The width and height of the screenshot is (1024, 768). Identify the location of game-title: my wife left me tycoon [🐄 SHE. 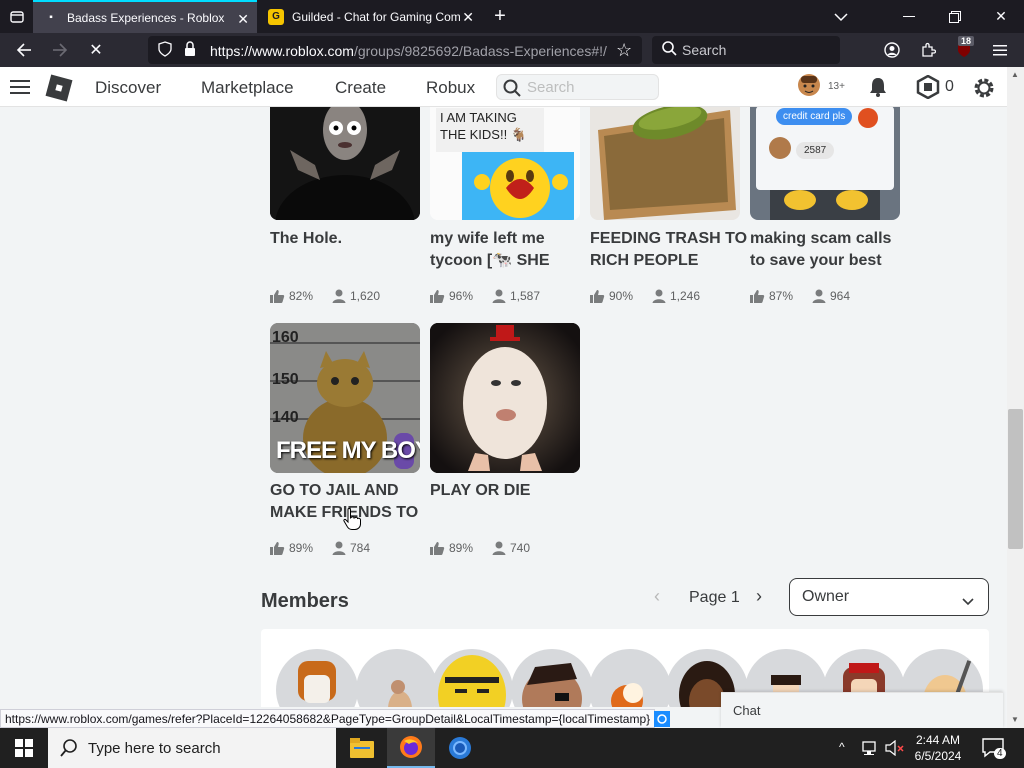
(510, 250).